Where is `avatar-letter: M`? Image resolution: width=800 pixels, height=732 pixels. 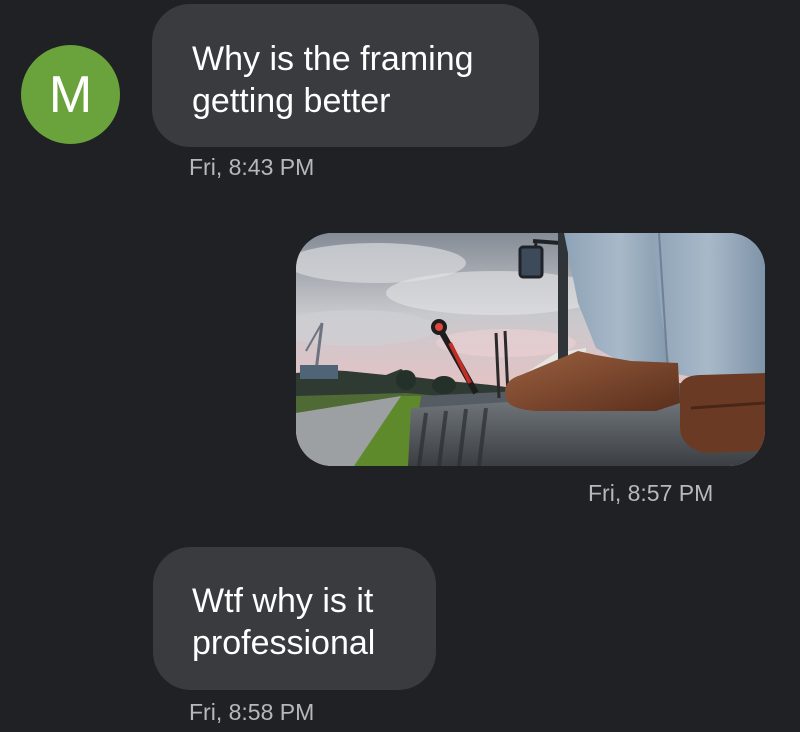 avatar-letter: M is located at coordinates (70, 94).